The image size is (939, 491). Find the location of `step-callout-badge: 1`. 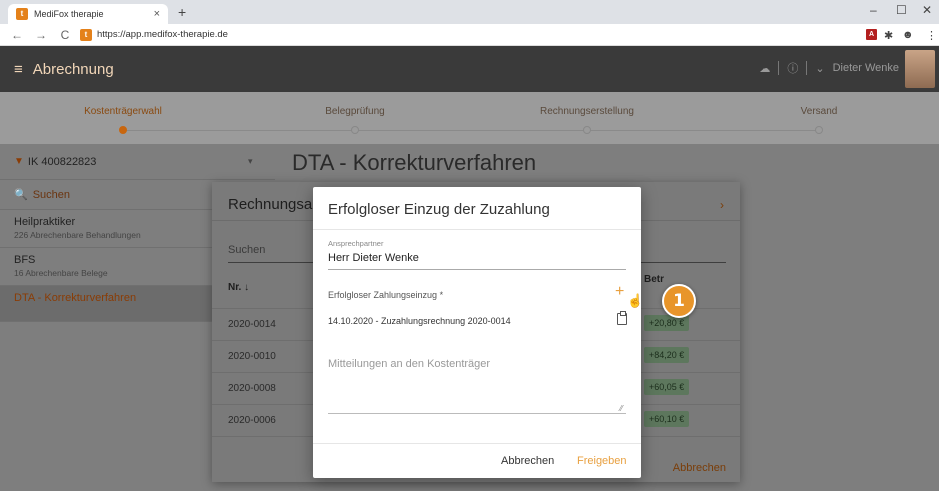

step-callout-badge: 1 is located at coordinates (679, 301).